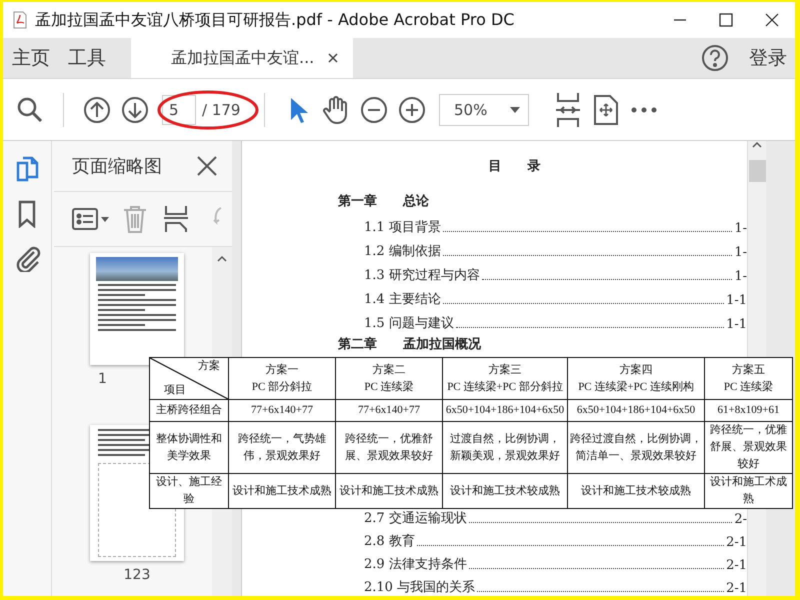  Describe the element at coordinates (402, 299) in the screenshot. I see `toc-entry-title: 1.4 主要结论` at that location.